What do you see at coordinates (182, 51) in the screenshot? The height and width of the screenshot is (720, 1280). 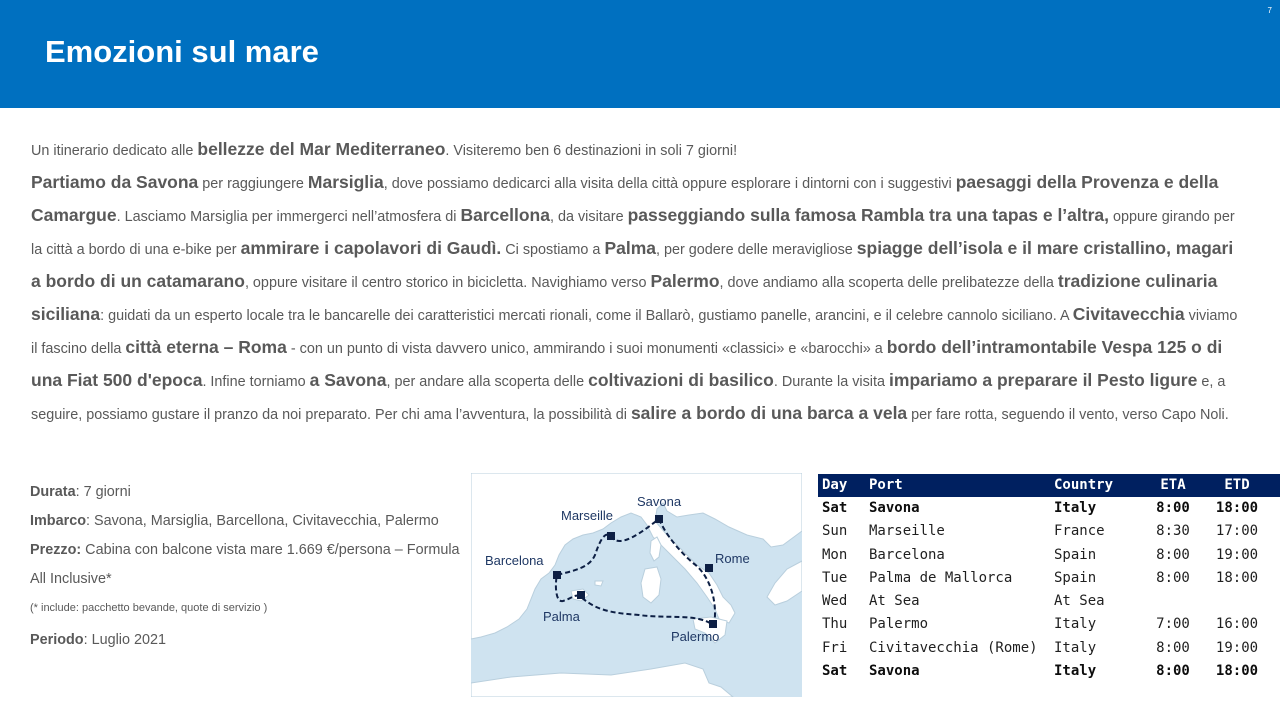 I see `slide-title: Emozioni sul mare` at bounding box center [182, 51].